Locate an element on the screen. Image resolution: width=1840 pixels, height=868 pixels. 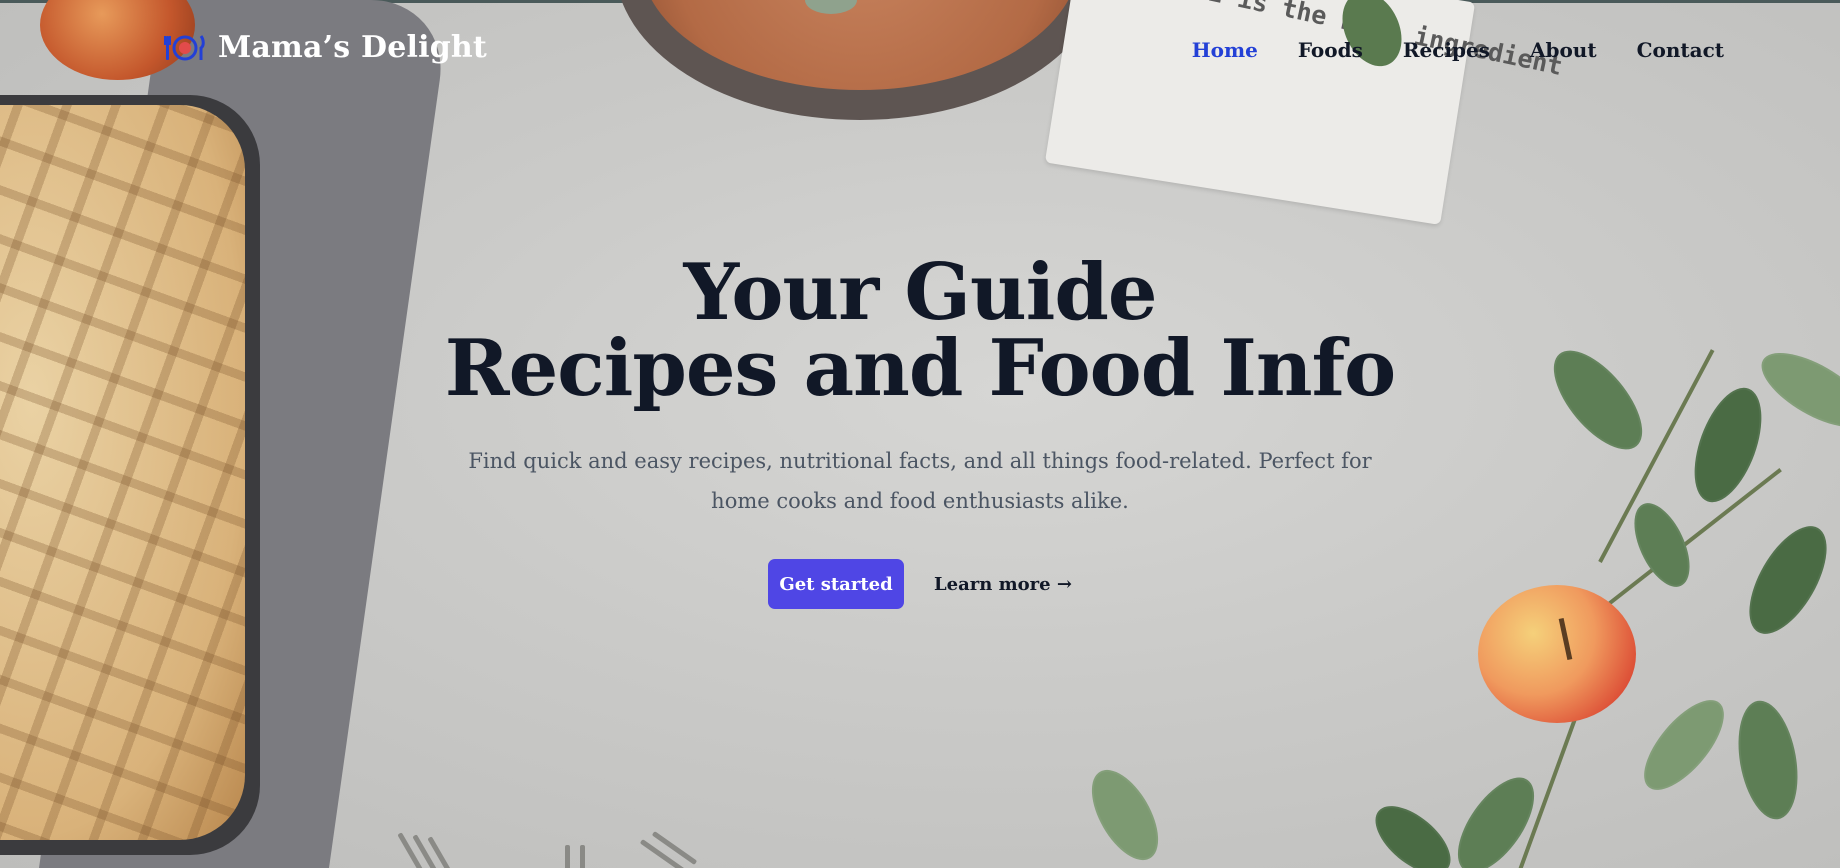
brand-name: Mama’s Delight is located at coordinates (352, 47).